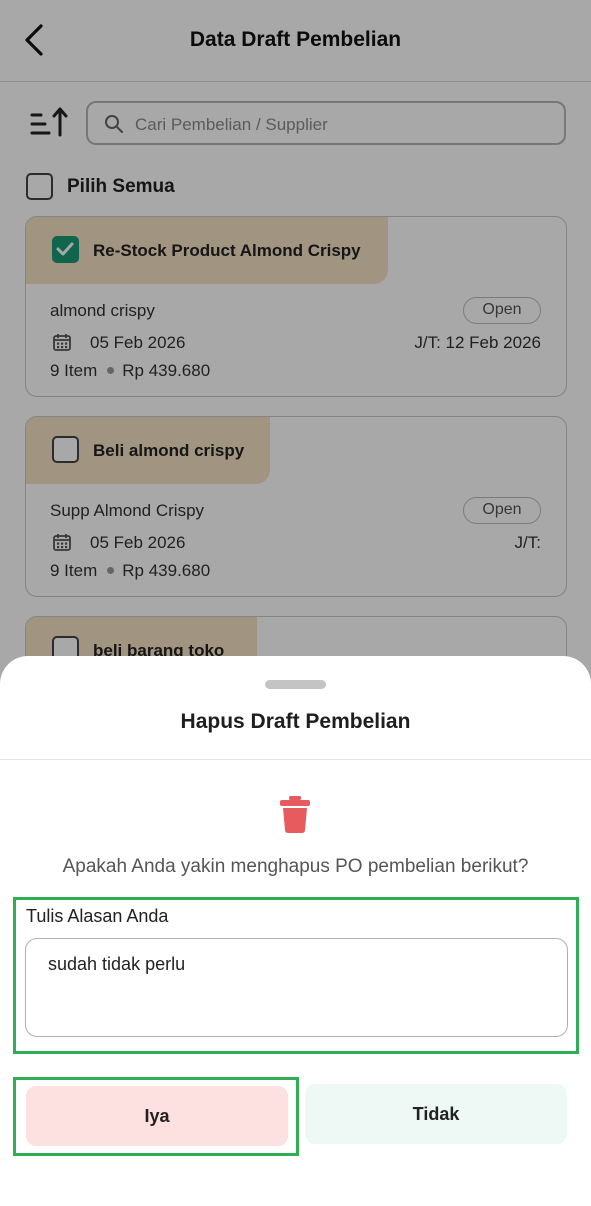 The image size is (591, 1206). Describe the element at coordinates (295, 721) in the screenshot. I see `sheet-title: Hapus Draft Pembelian` at that location.